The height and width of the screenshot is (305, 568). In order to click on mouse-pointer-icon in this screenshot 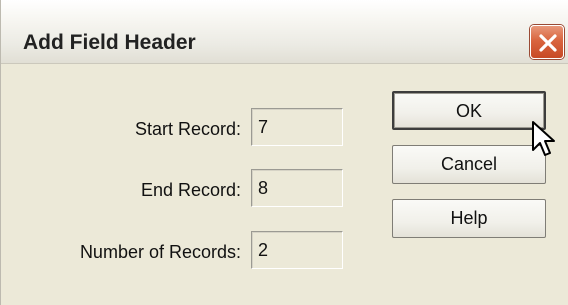, I will do `click(543, 138)`.